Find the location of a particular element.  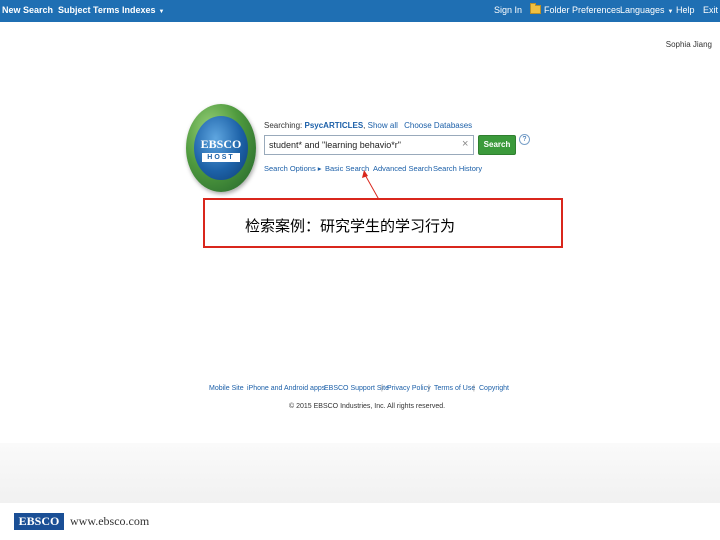

footer-privacy-policy: Privacy Policy is located at coordinates (409, 388).